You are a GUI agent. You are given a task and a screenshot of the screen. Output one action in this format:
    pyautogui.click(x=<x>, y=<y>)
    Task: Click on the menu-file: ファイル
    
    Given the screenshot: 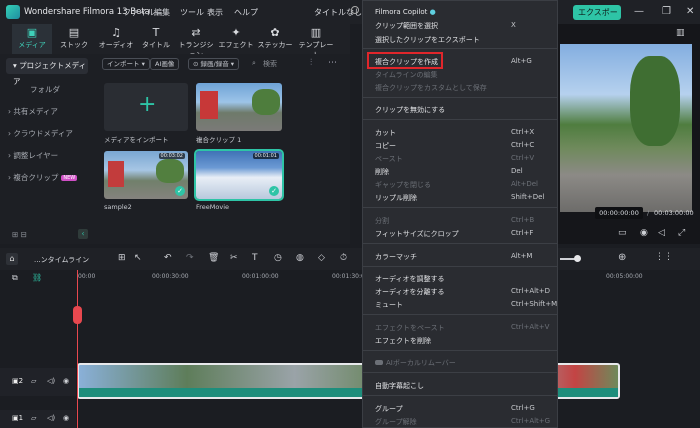 What is the action you would take?
    pyautogui.click(x=139, y=12)
    